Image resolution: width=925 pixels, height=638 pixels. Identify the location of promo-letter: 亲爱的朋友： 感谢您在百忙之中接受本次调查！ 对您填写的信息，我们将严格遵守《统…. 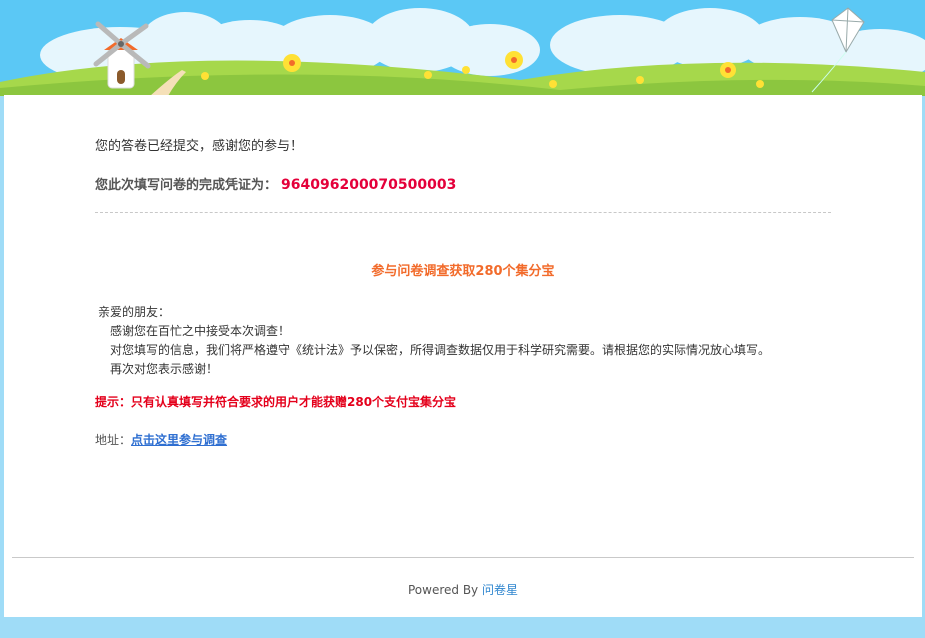
(434, 341).